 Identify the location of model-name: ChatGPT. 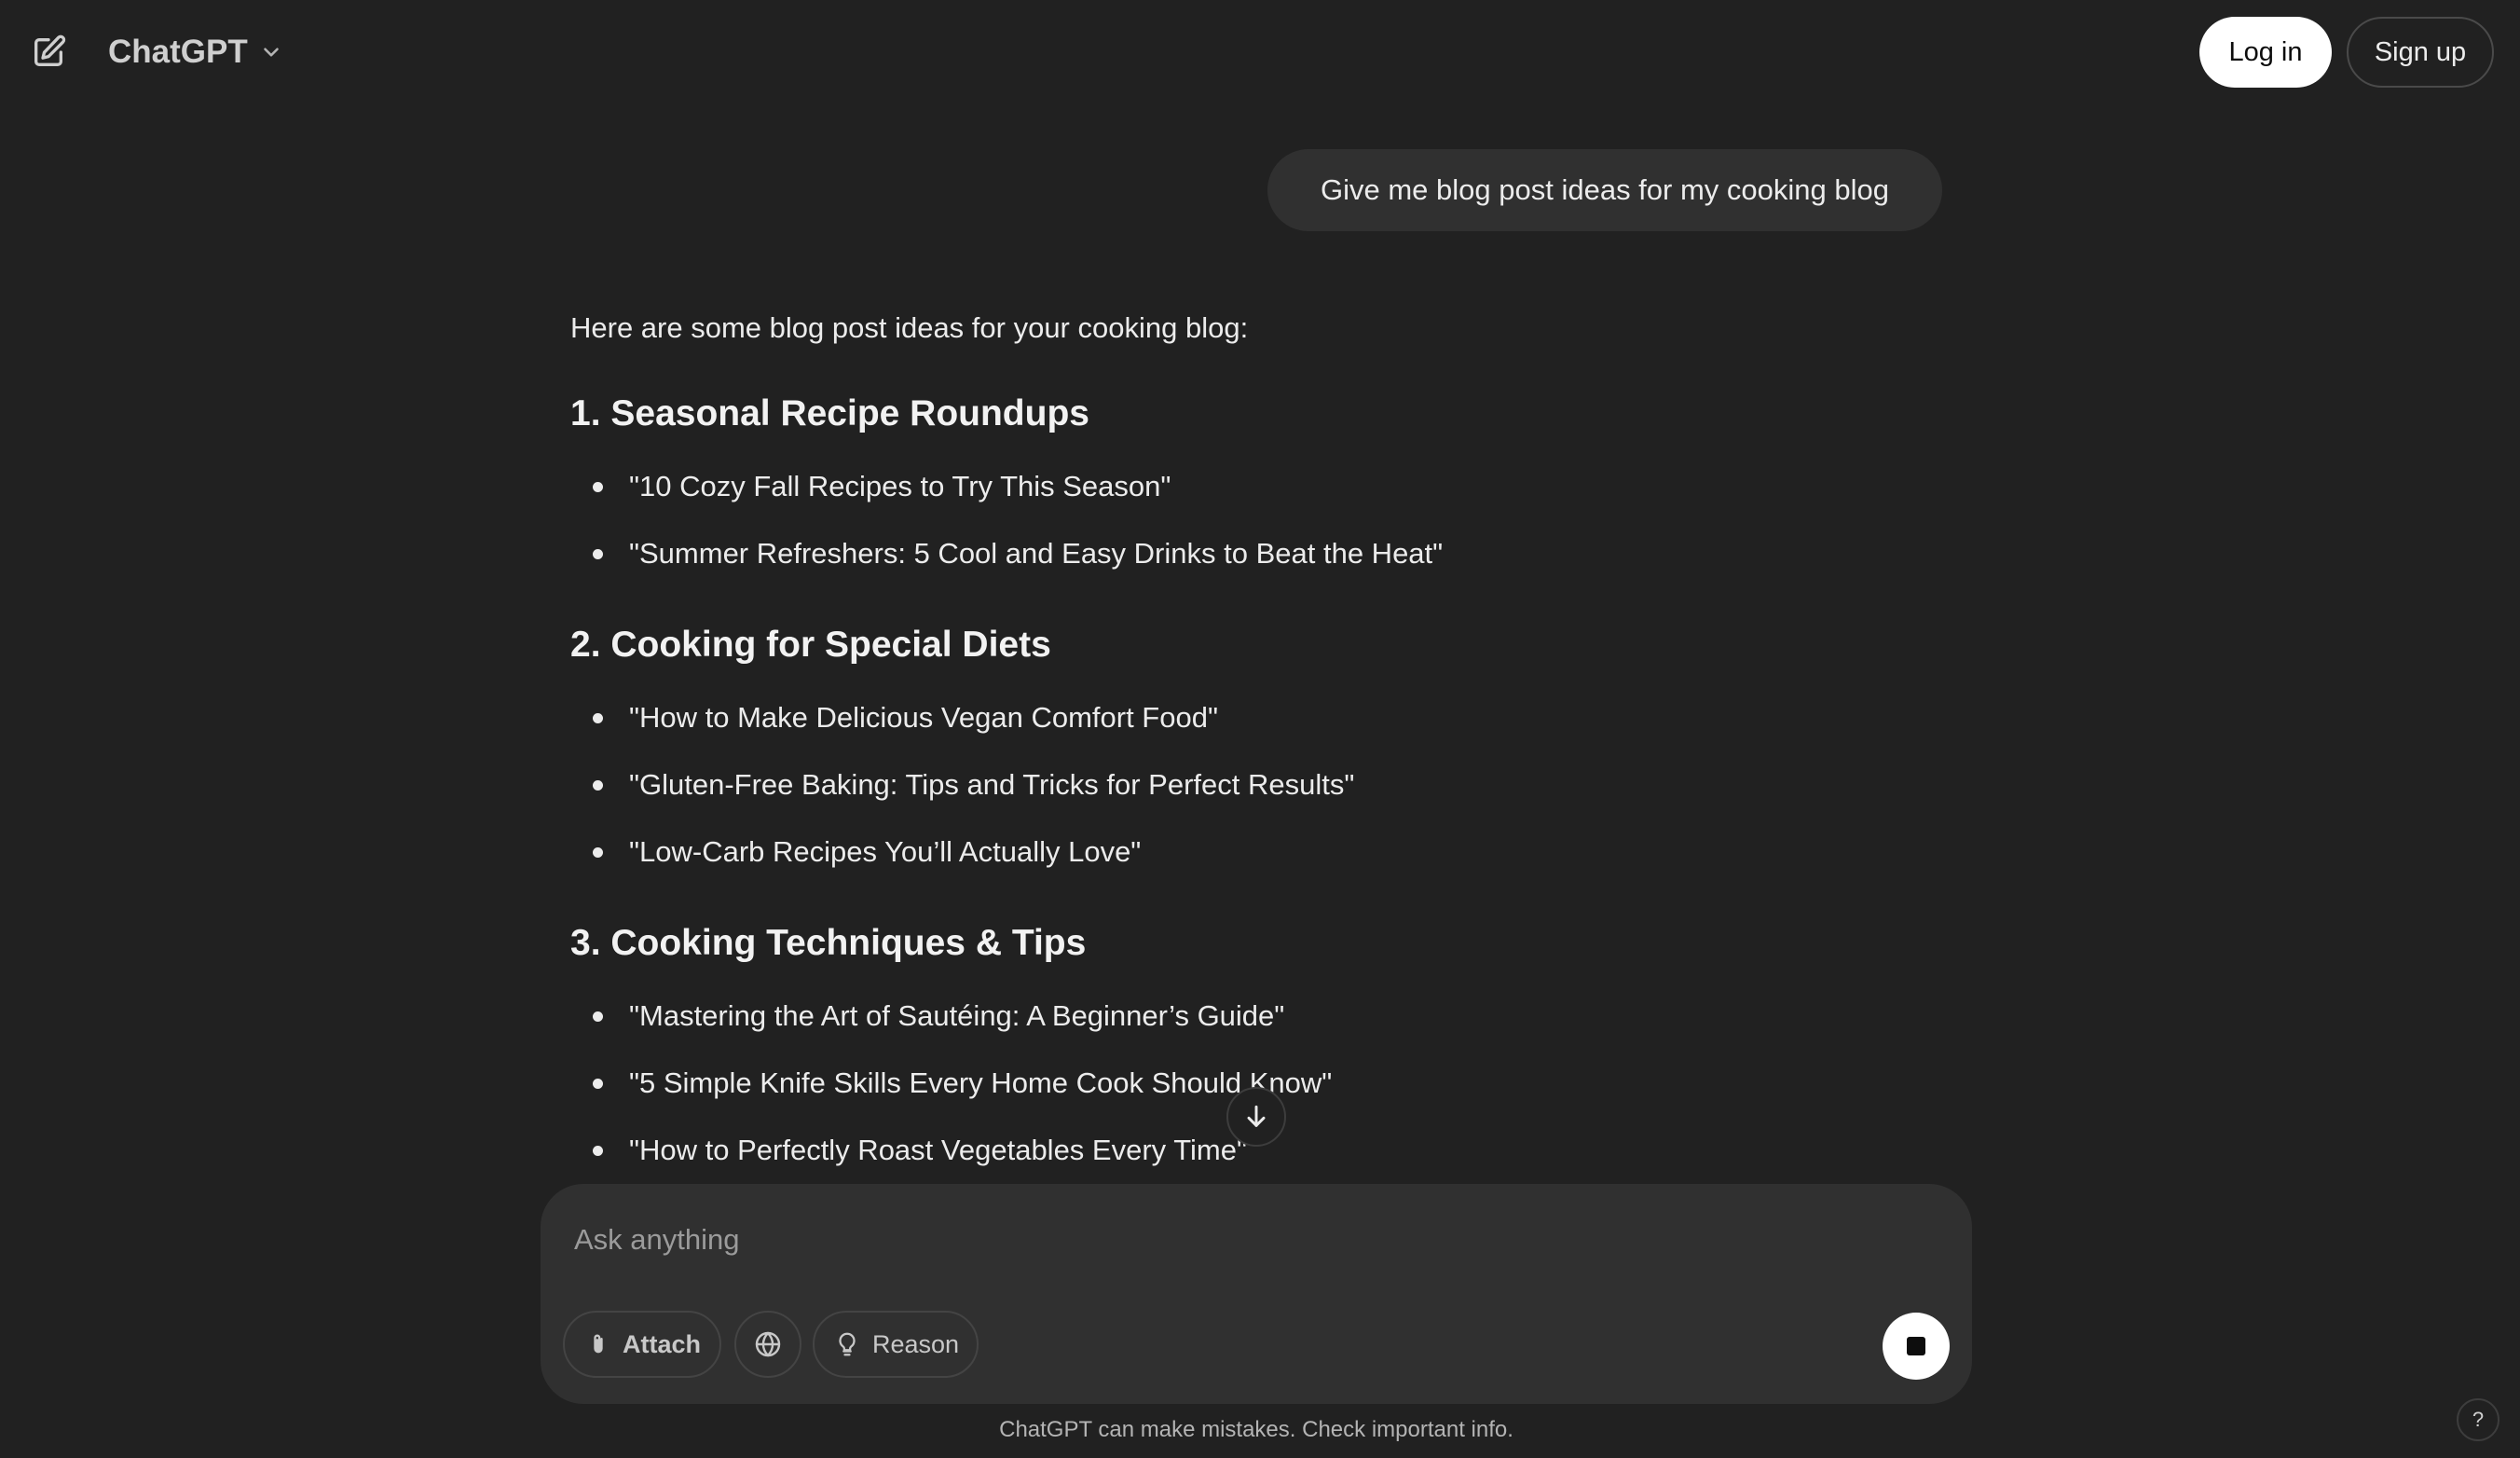
(178, 52).